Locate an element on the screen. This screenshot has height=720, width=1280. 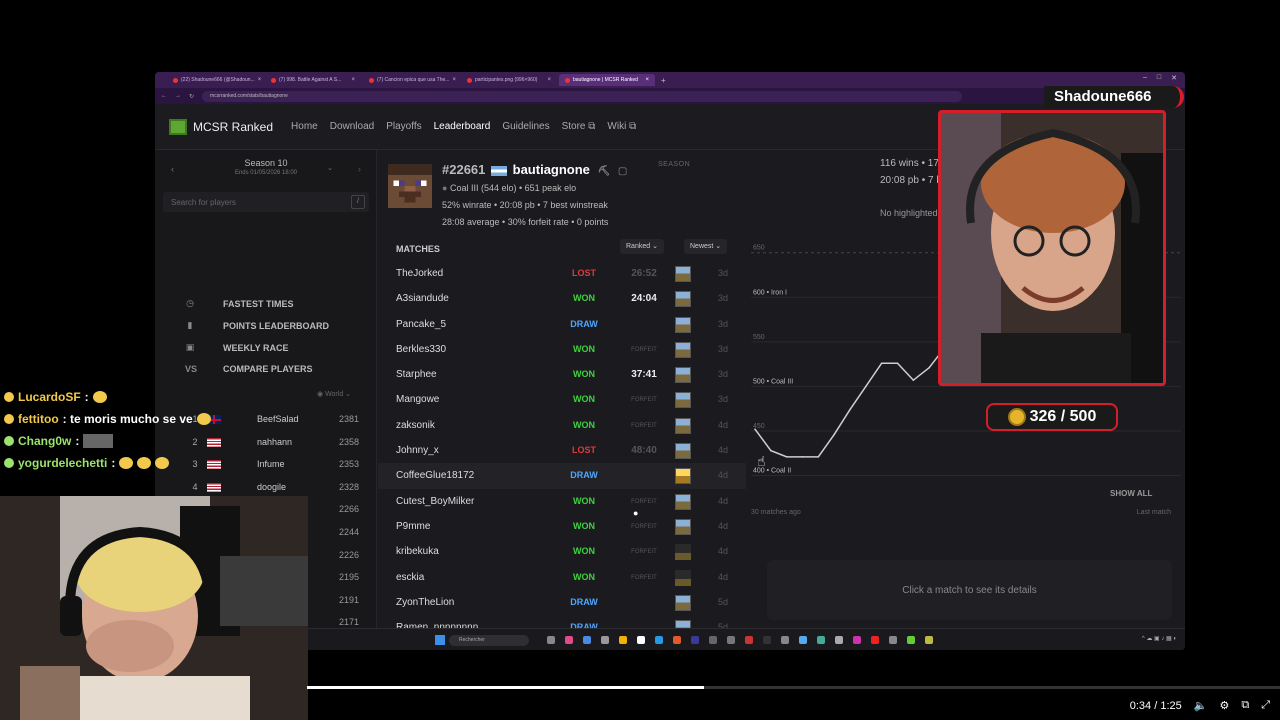
match-row: P9mme WON FORFEIT 4d is located at coordinates (562, 526).